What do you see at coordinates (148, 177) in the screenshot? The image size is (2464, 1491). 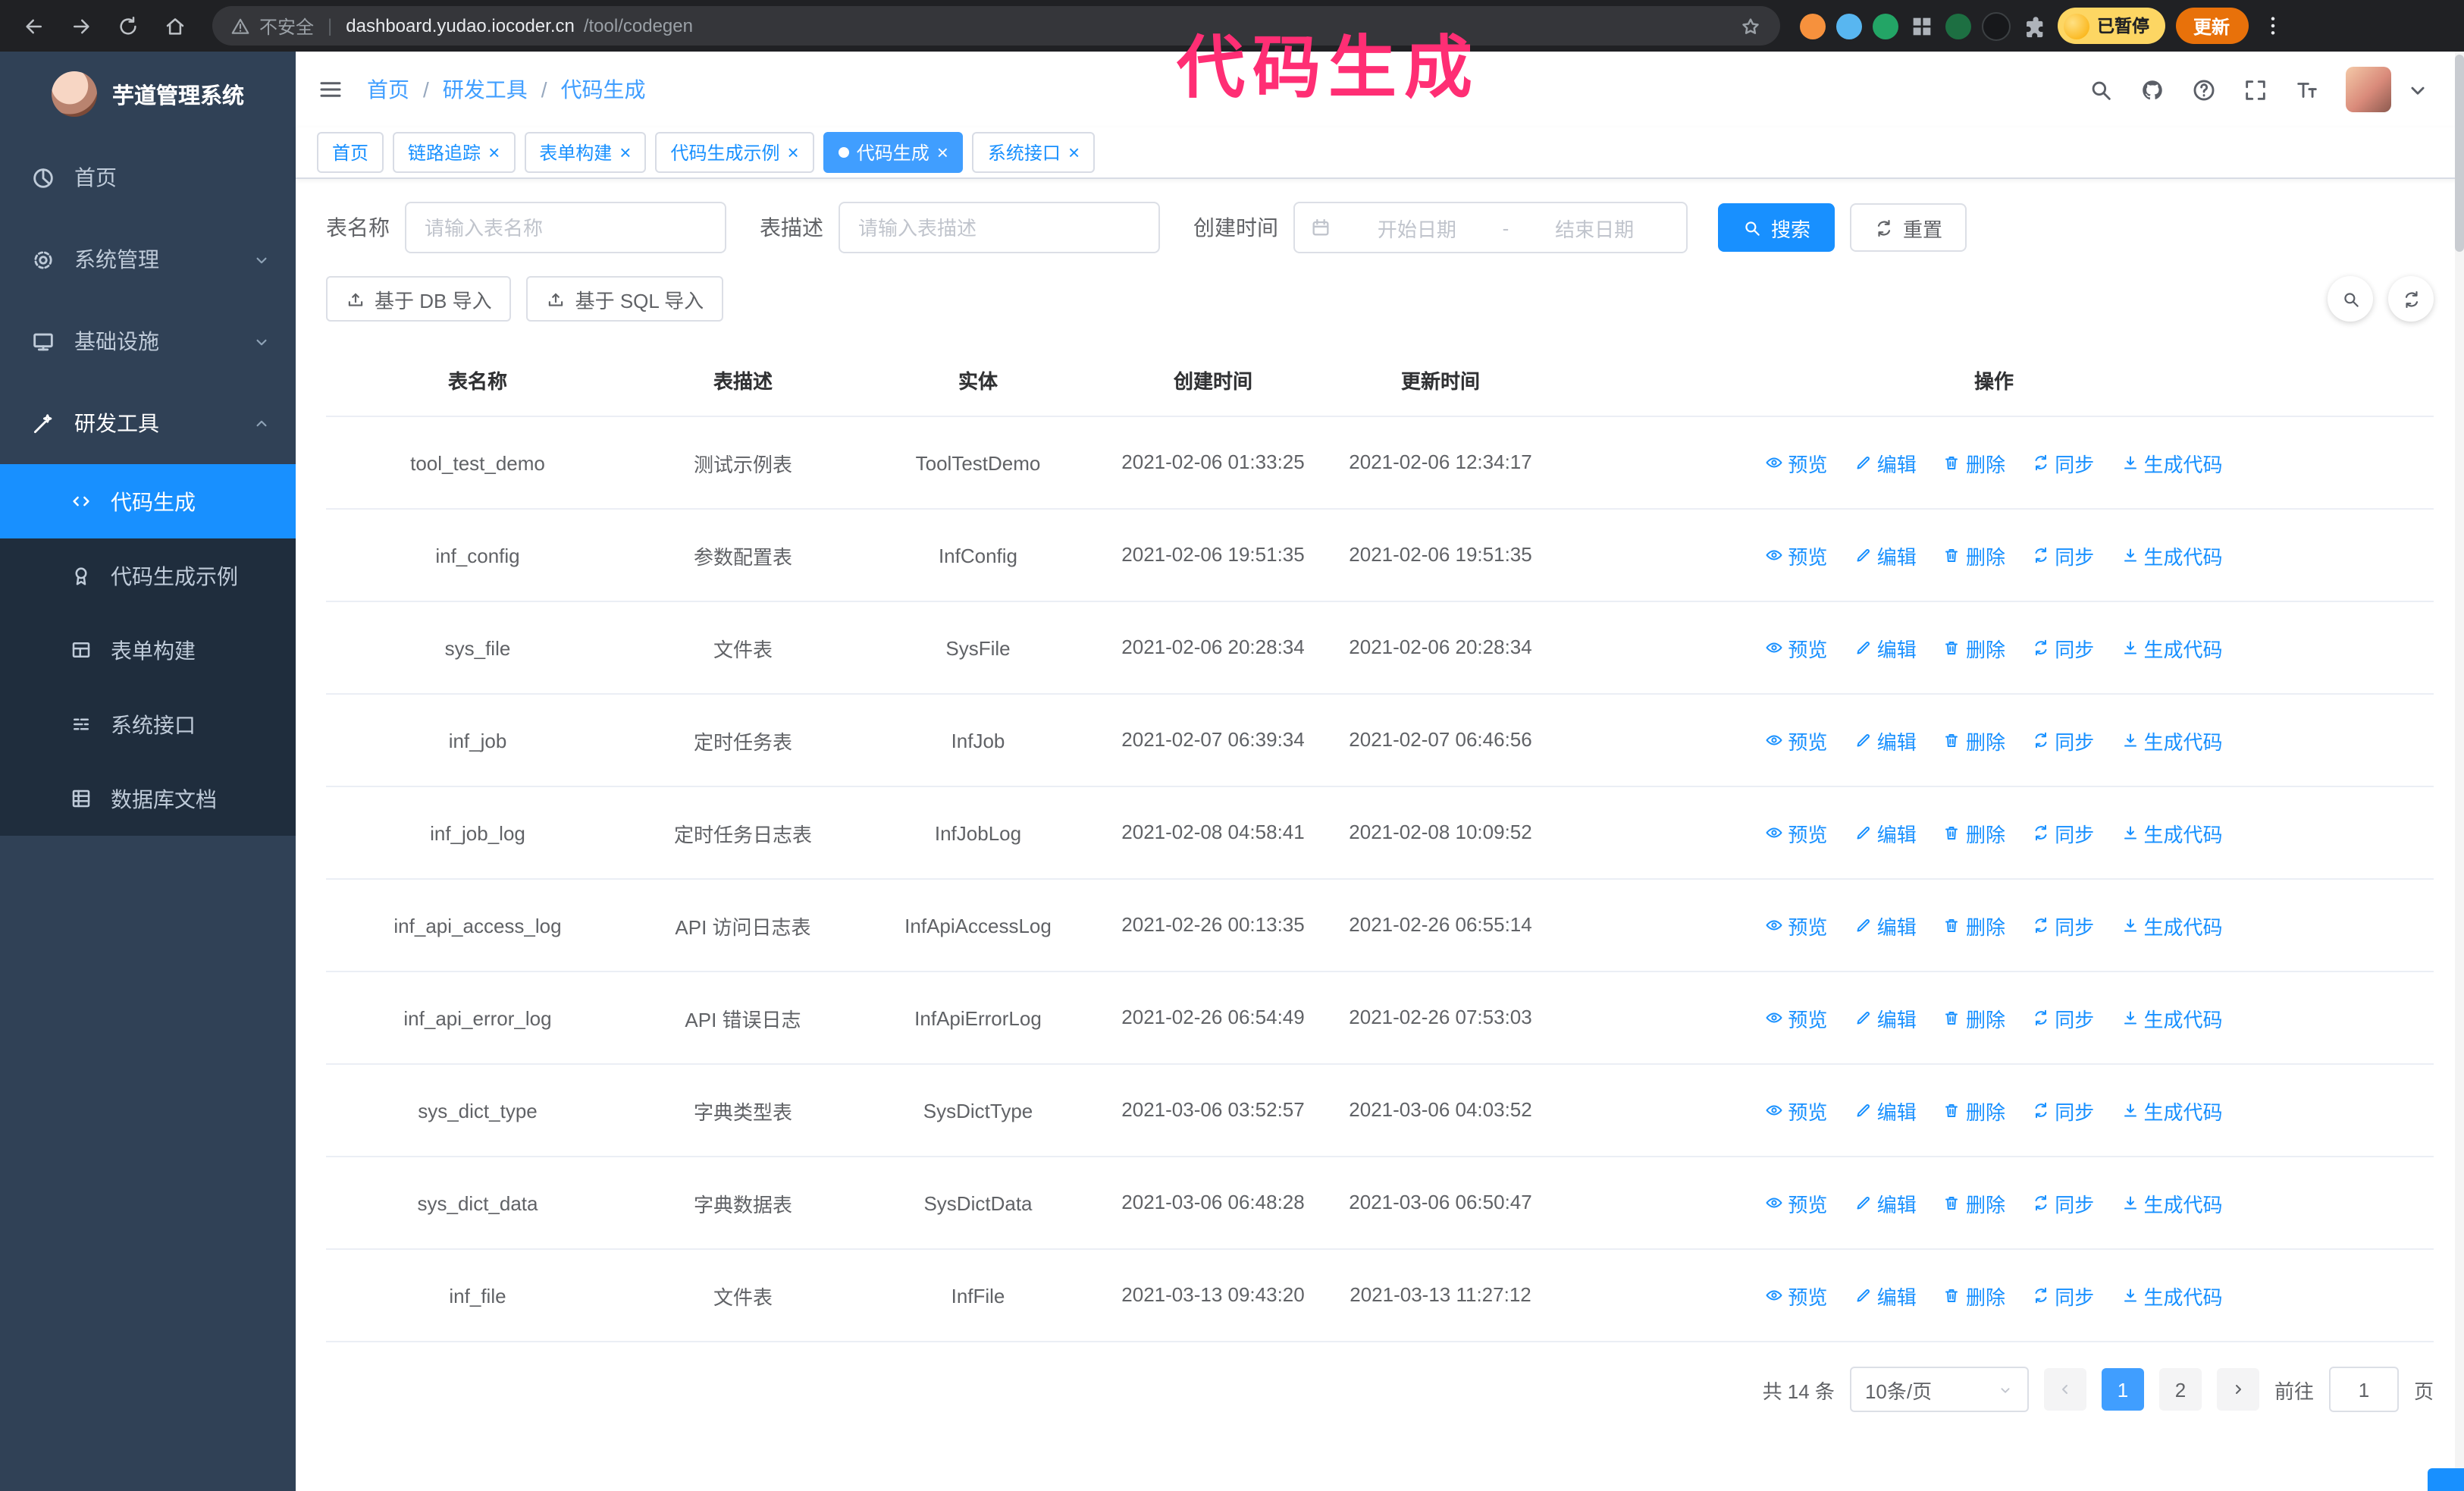 I see `sidebar-item-home: 首页` at bounding box center [148, 177].